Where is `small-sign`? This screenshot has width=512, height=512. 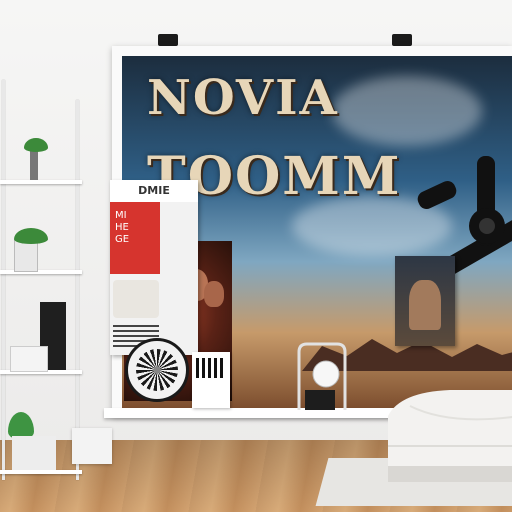 small-sign is located at coordinates (211, 380).